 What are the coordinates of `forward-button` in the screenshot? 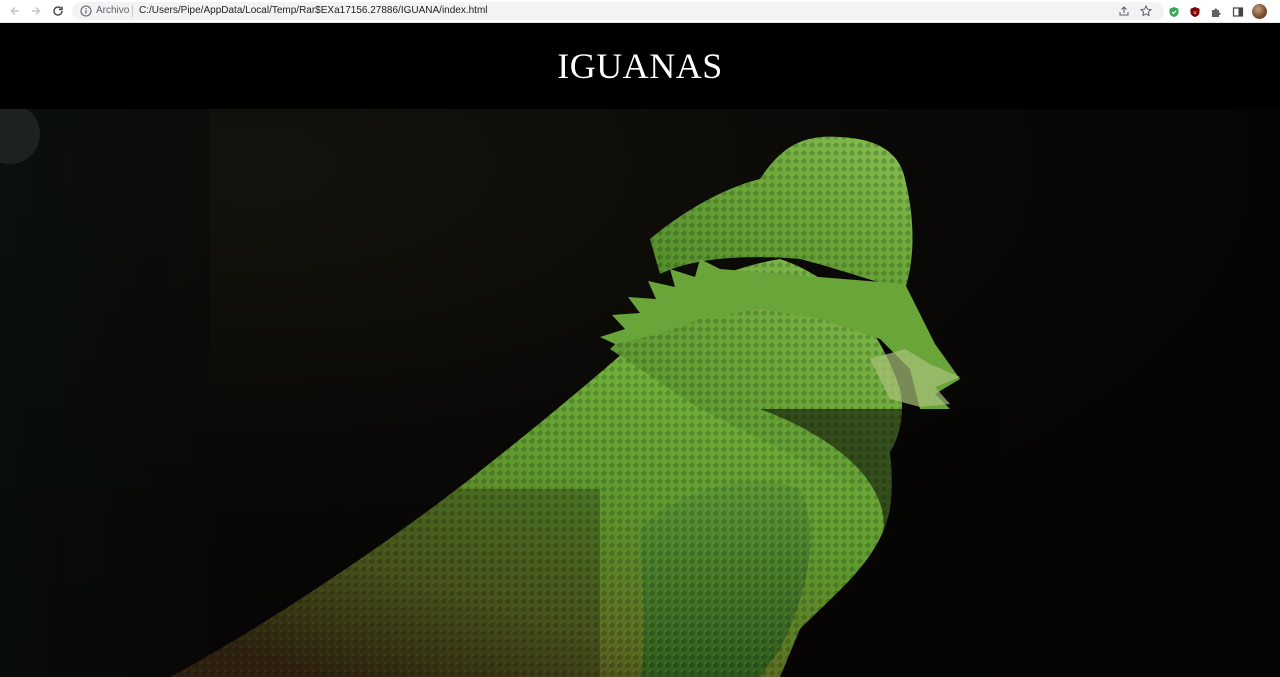 It's located at (36, 11).